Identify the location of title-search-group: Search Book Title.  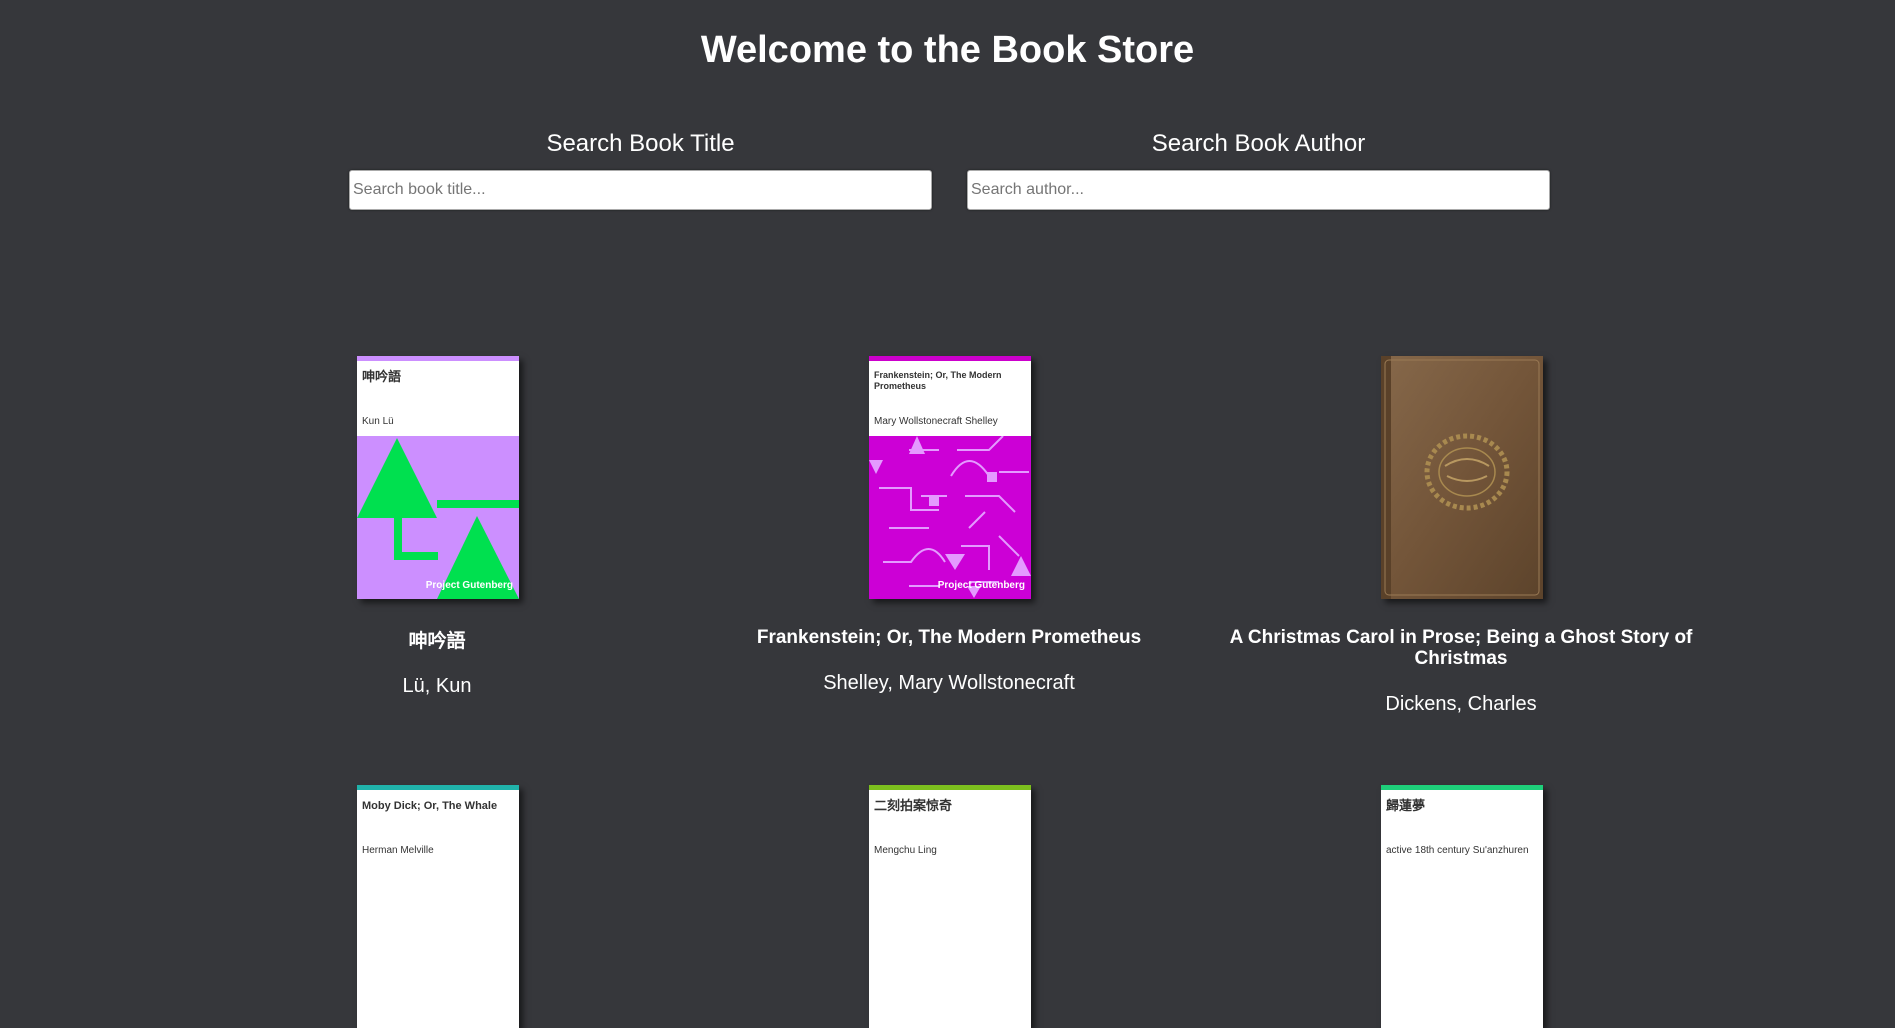
(640, 169).